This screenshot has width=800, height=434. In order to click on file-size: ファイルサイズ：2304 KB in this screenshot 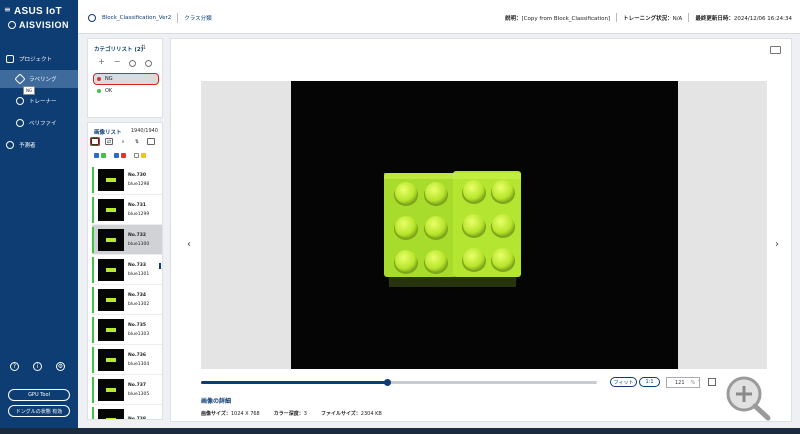, I will do `click(351, 414)`.